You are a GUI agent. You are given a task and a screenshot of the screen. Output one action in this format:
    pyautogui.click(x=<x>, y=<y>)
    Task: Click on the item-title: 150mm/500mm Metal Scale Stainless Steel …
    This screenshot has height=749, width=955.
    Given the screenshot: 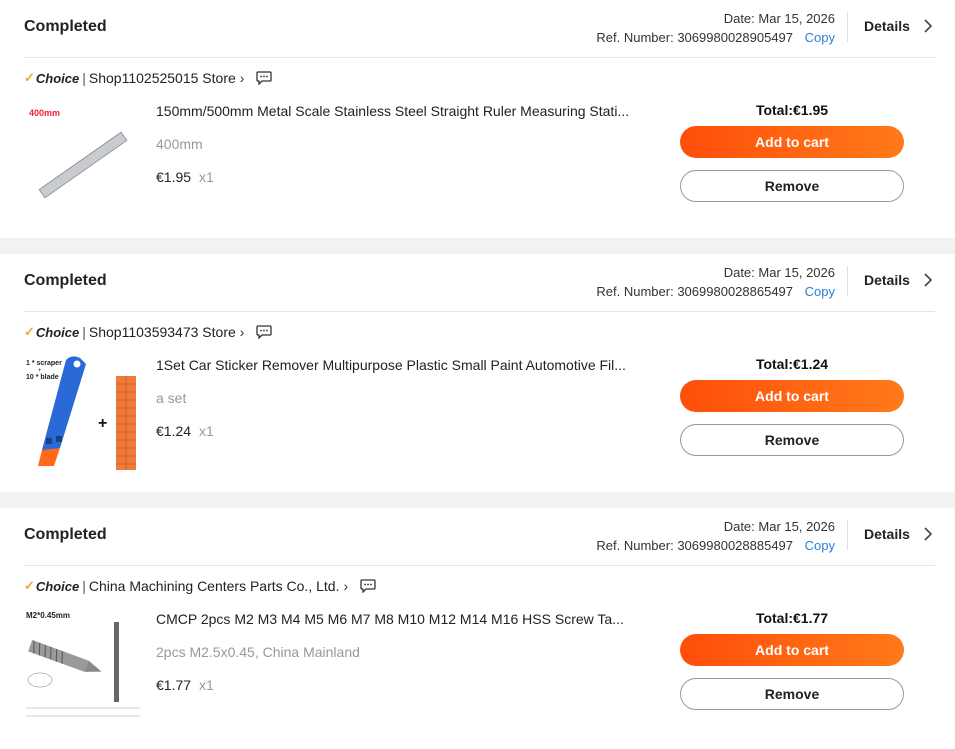 What is the action you would take?
    pyautogui.click(x=395, y=111)
    